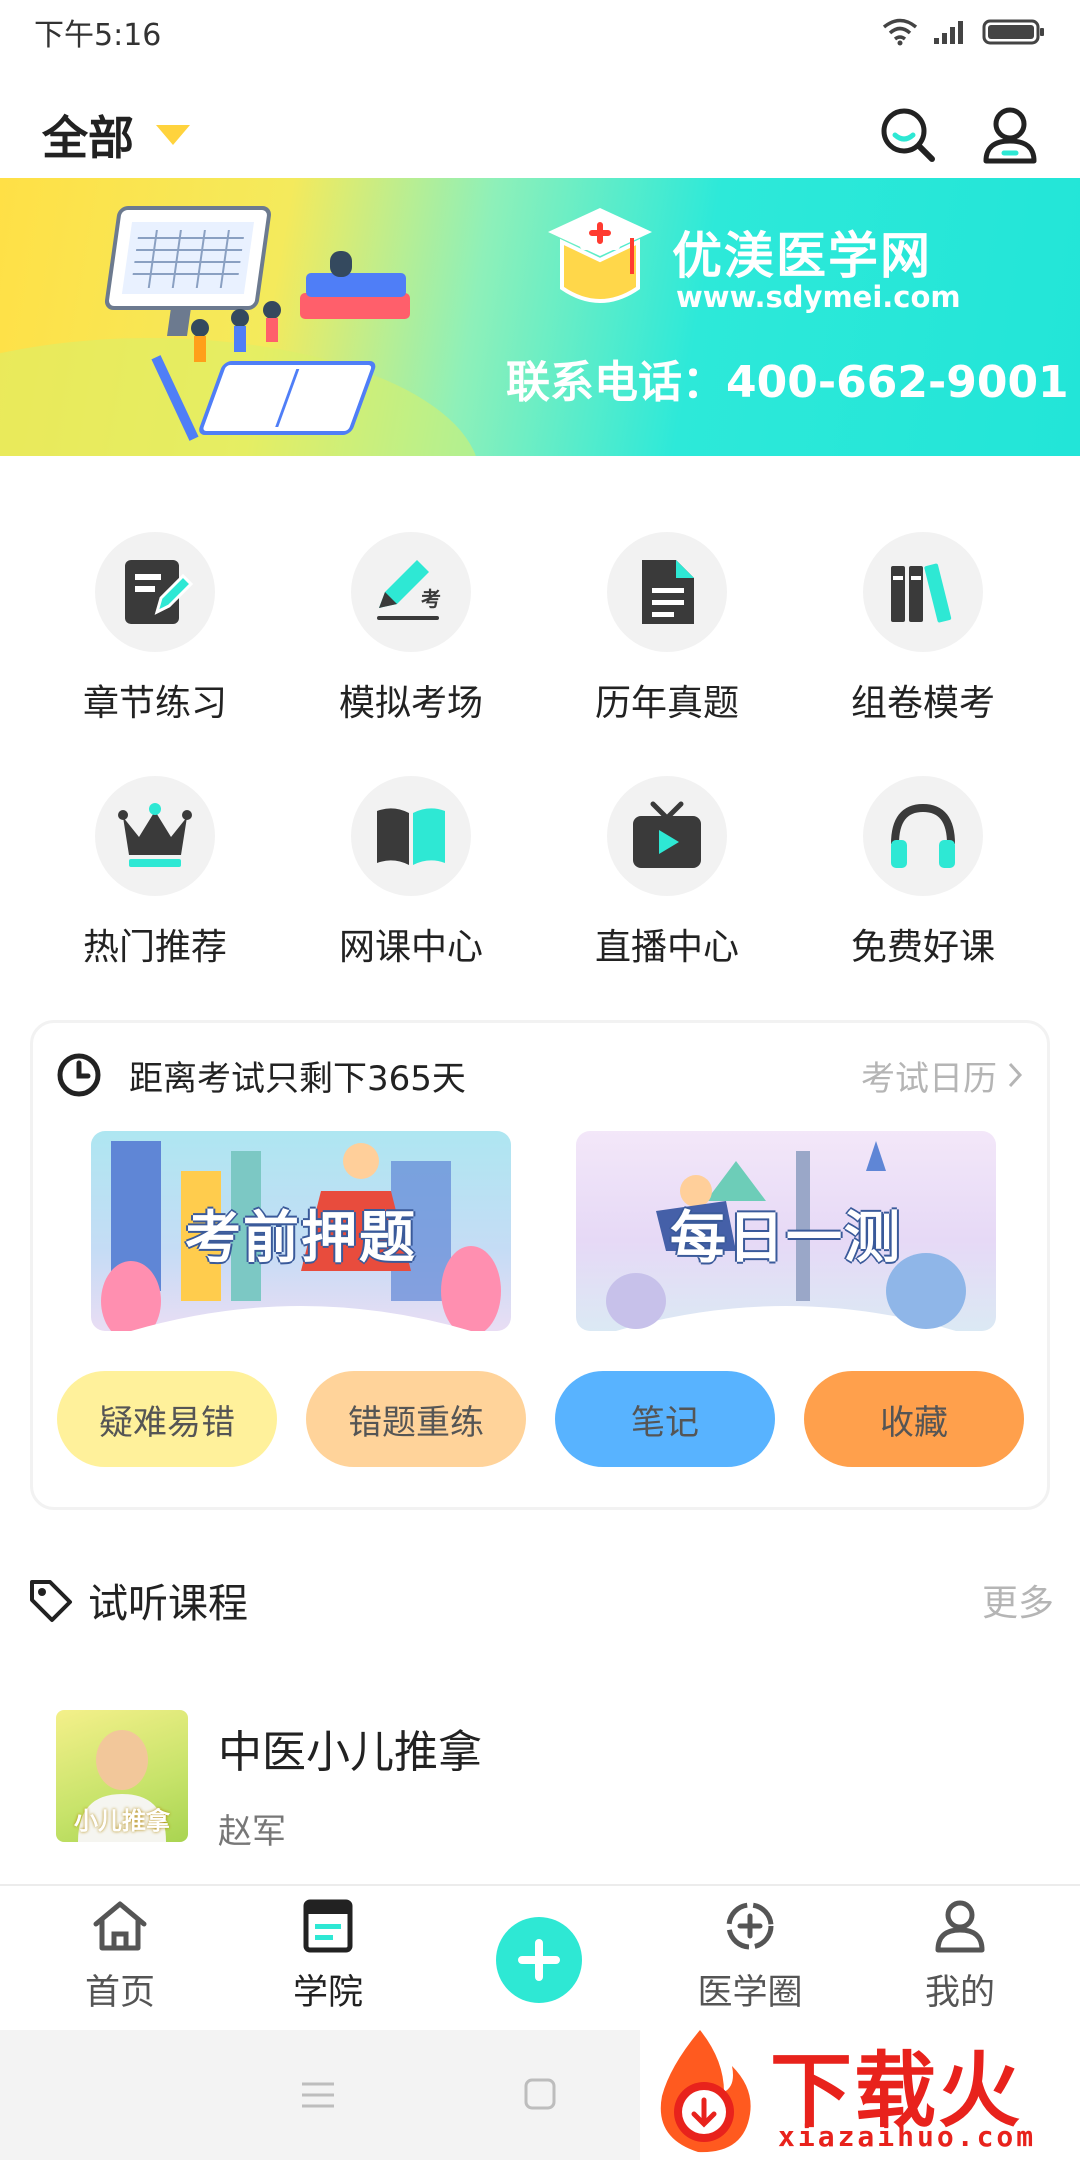 The image size is (1080, 2160). What do you see at coordinates (802, 256) in the screenshot?
I see `banner-brand: 优渼医学网` at bounding box center [802, 256].